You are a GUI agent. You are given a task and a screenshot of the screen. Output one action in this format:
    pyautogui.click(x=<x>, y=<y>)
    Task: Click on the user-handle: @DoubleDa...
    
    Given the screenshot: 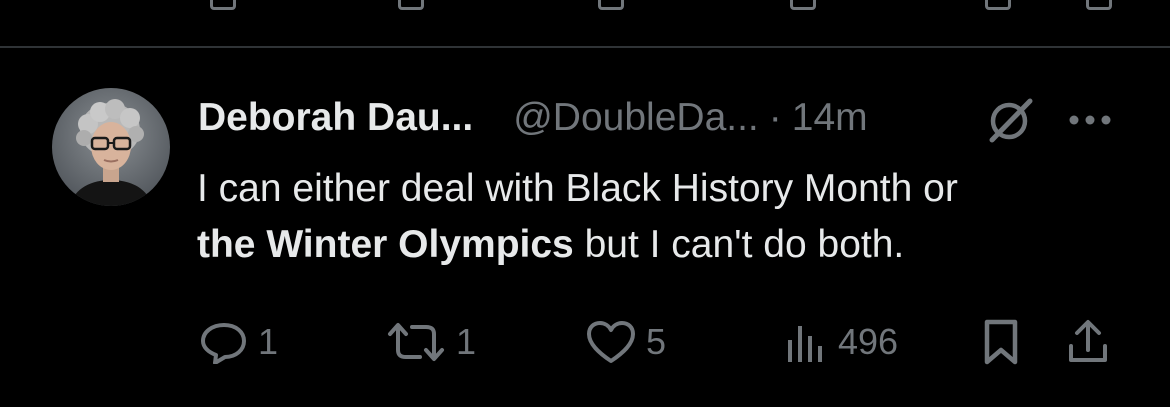 What is the action you would take?
    pyautogui.click(x=636, y=118)
    